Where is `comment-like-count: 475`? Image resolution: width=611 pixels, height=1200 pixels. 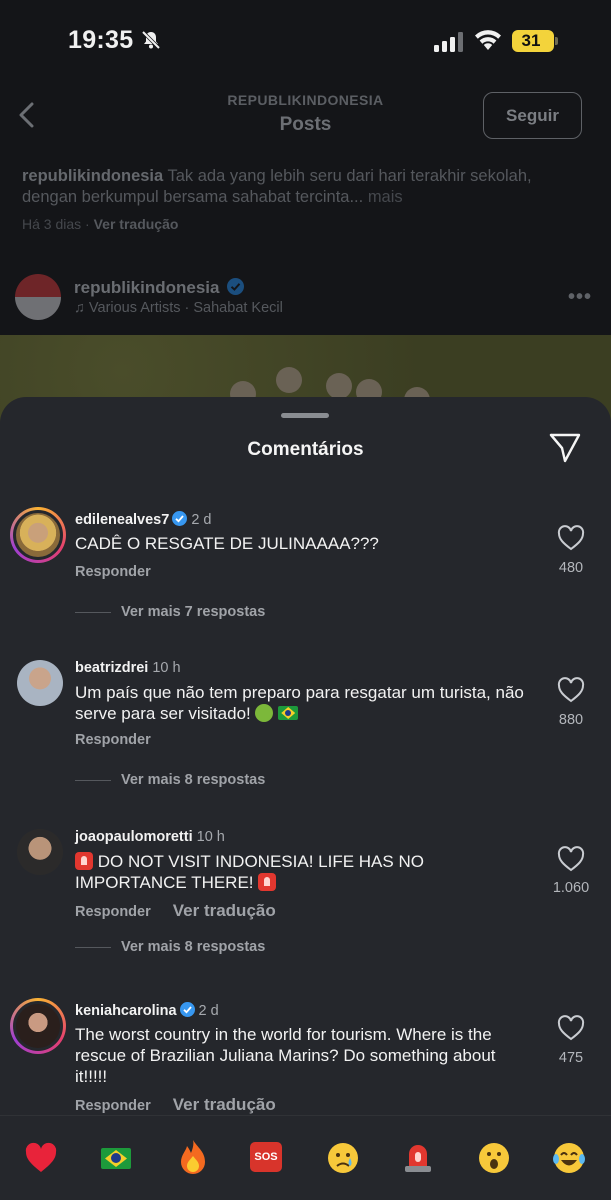
comment-like-count: 475 is located at coordinates (571, 1058).